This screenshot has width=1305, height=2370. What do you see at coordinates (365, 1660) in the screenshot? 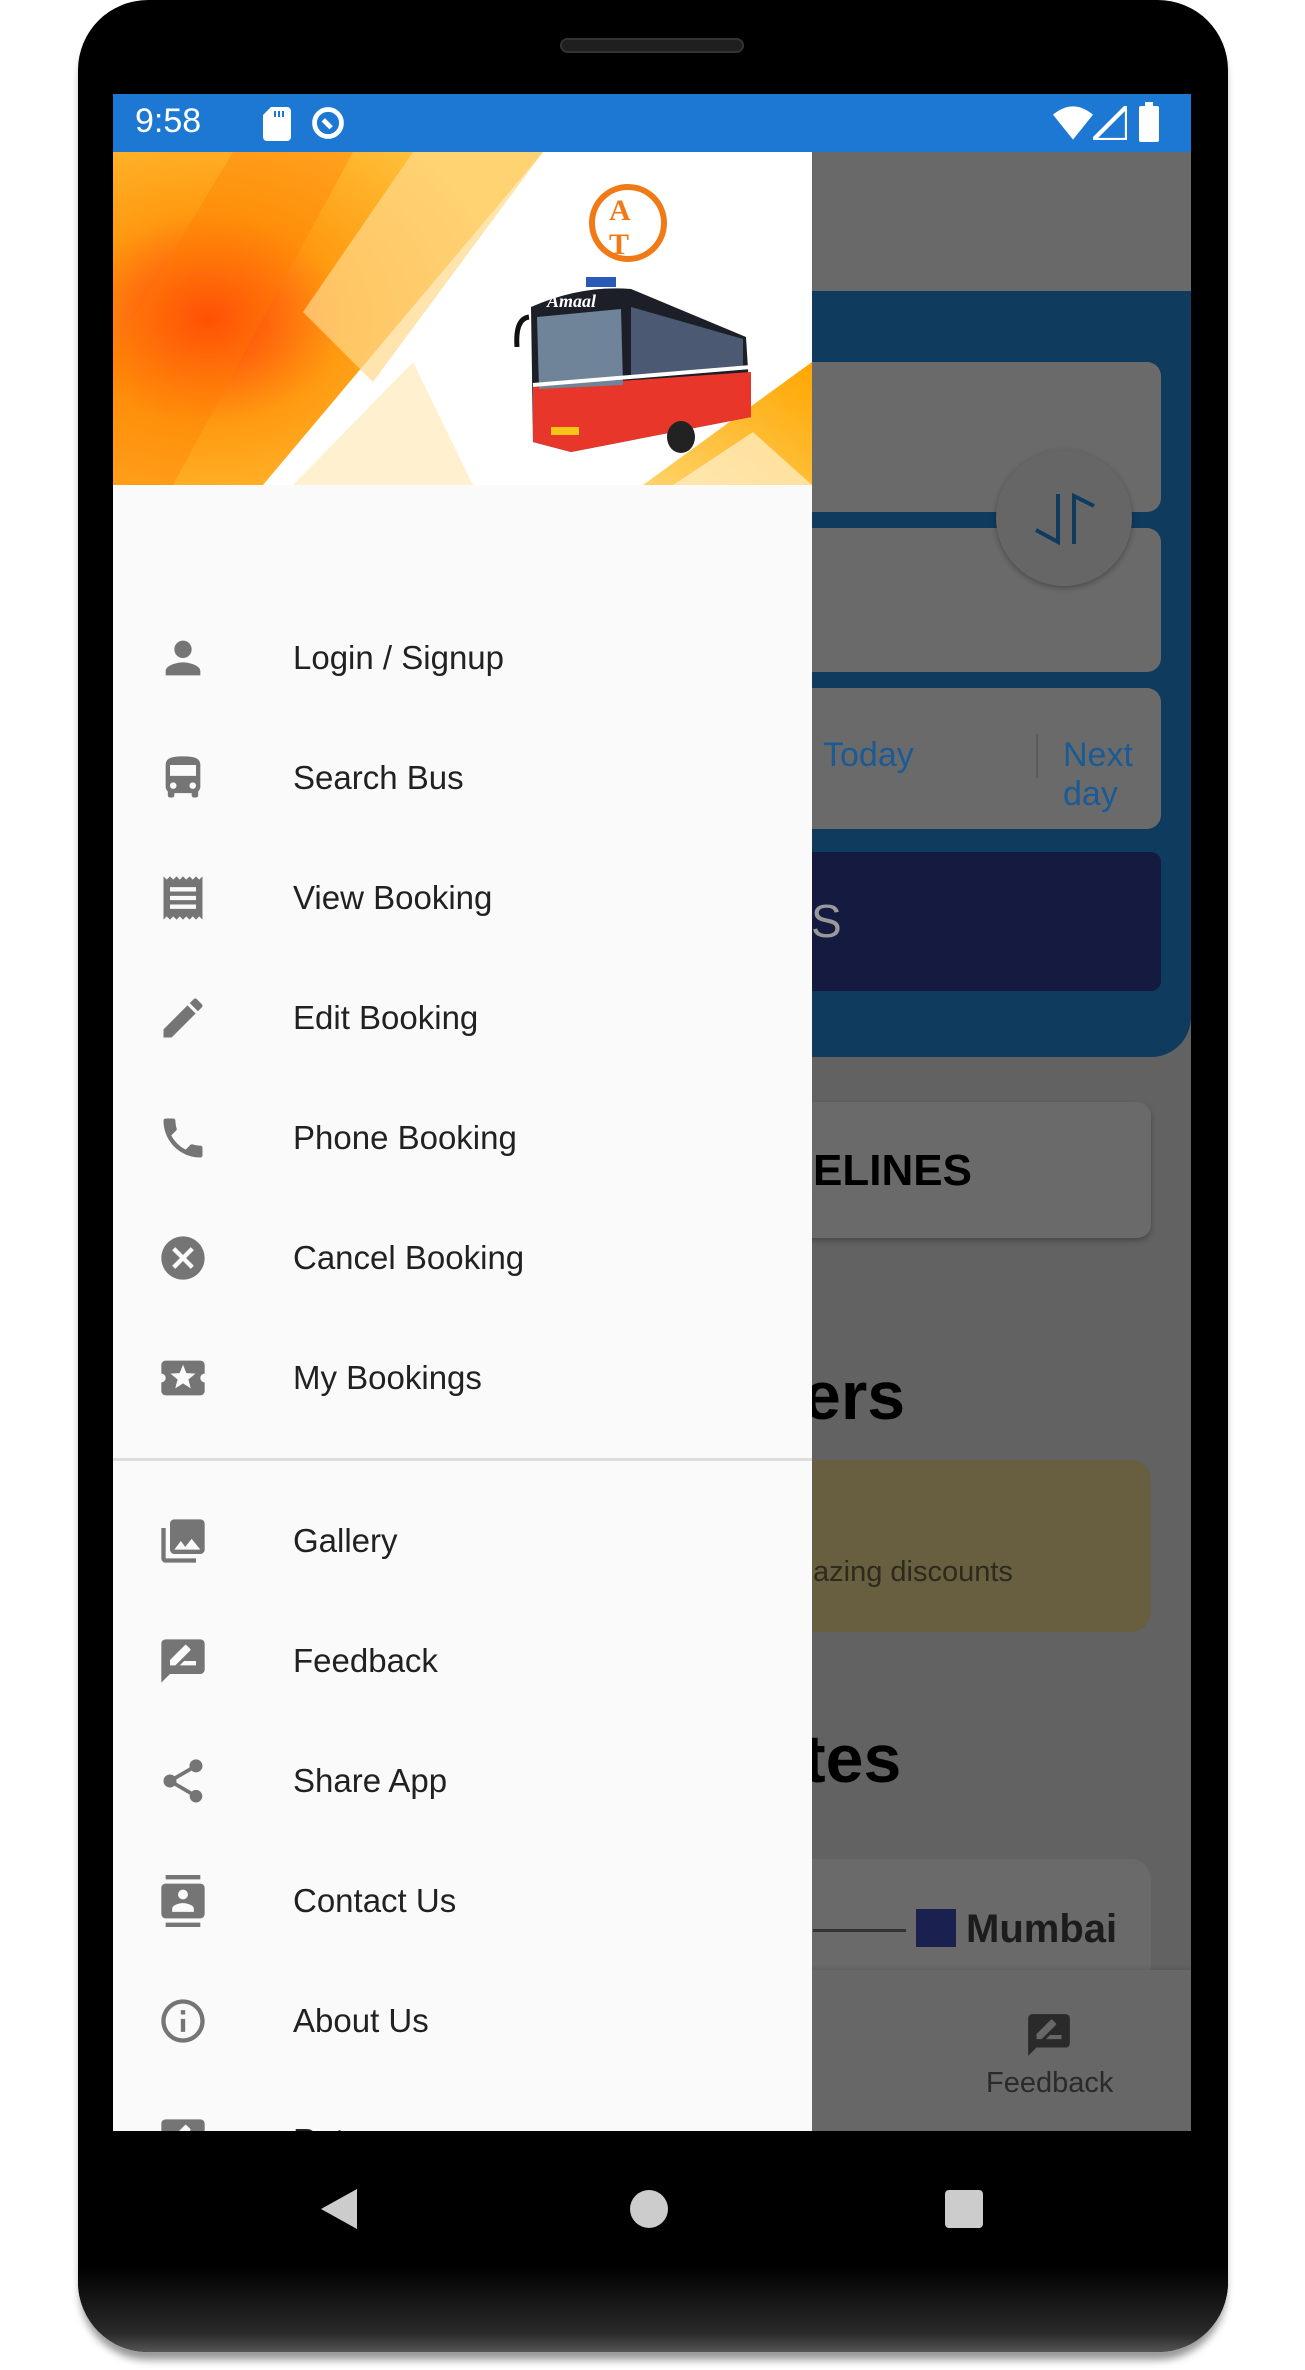
I see `drawer-item-label: Feedback` at bounding box center [365, 1660].